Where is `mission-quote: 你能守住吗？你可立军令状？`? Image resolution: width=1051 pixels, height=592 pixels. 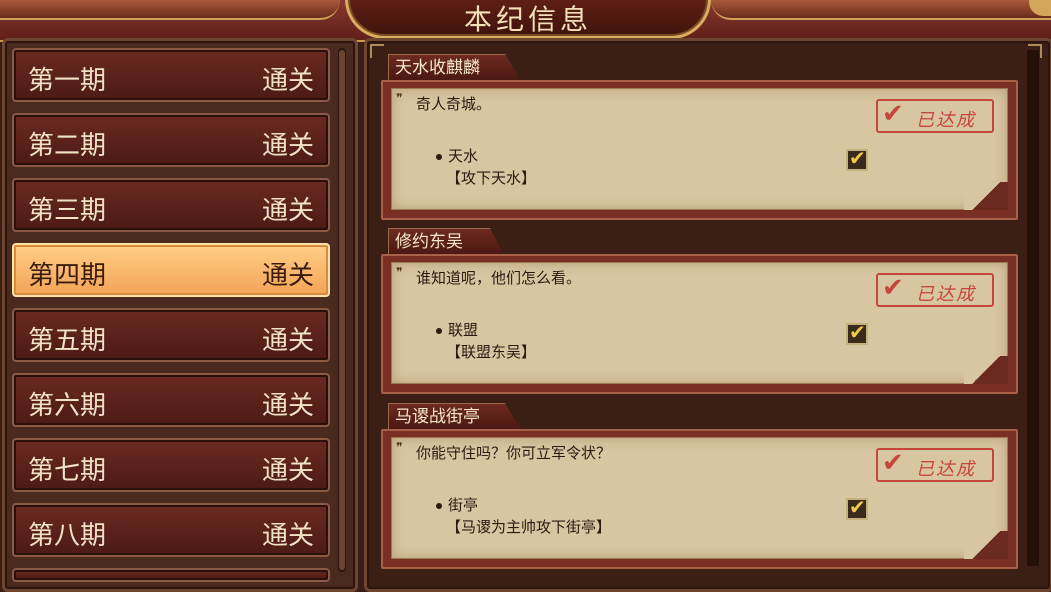 mission-quote: 你能守住吗？你可立军令状？ is located at coordinates (514, 453).